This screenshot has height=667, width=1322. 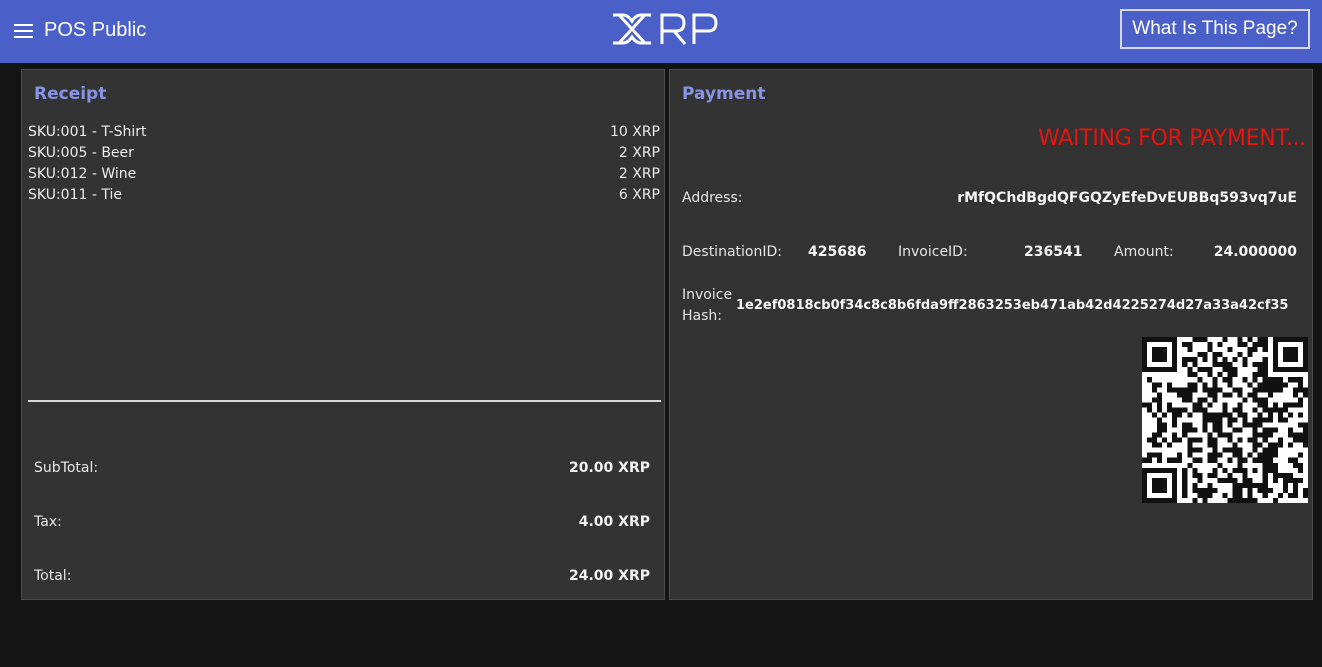 What do you see at coordinates (344, 176) in the screenshot?
I see `list-item: SKU:012 - Wine 2 XRP` at bounding box center [344, 176].